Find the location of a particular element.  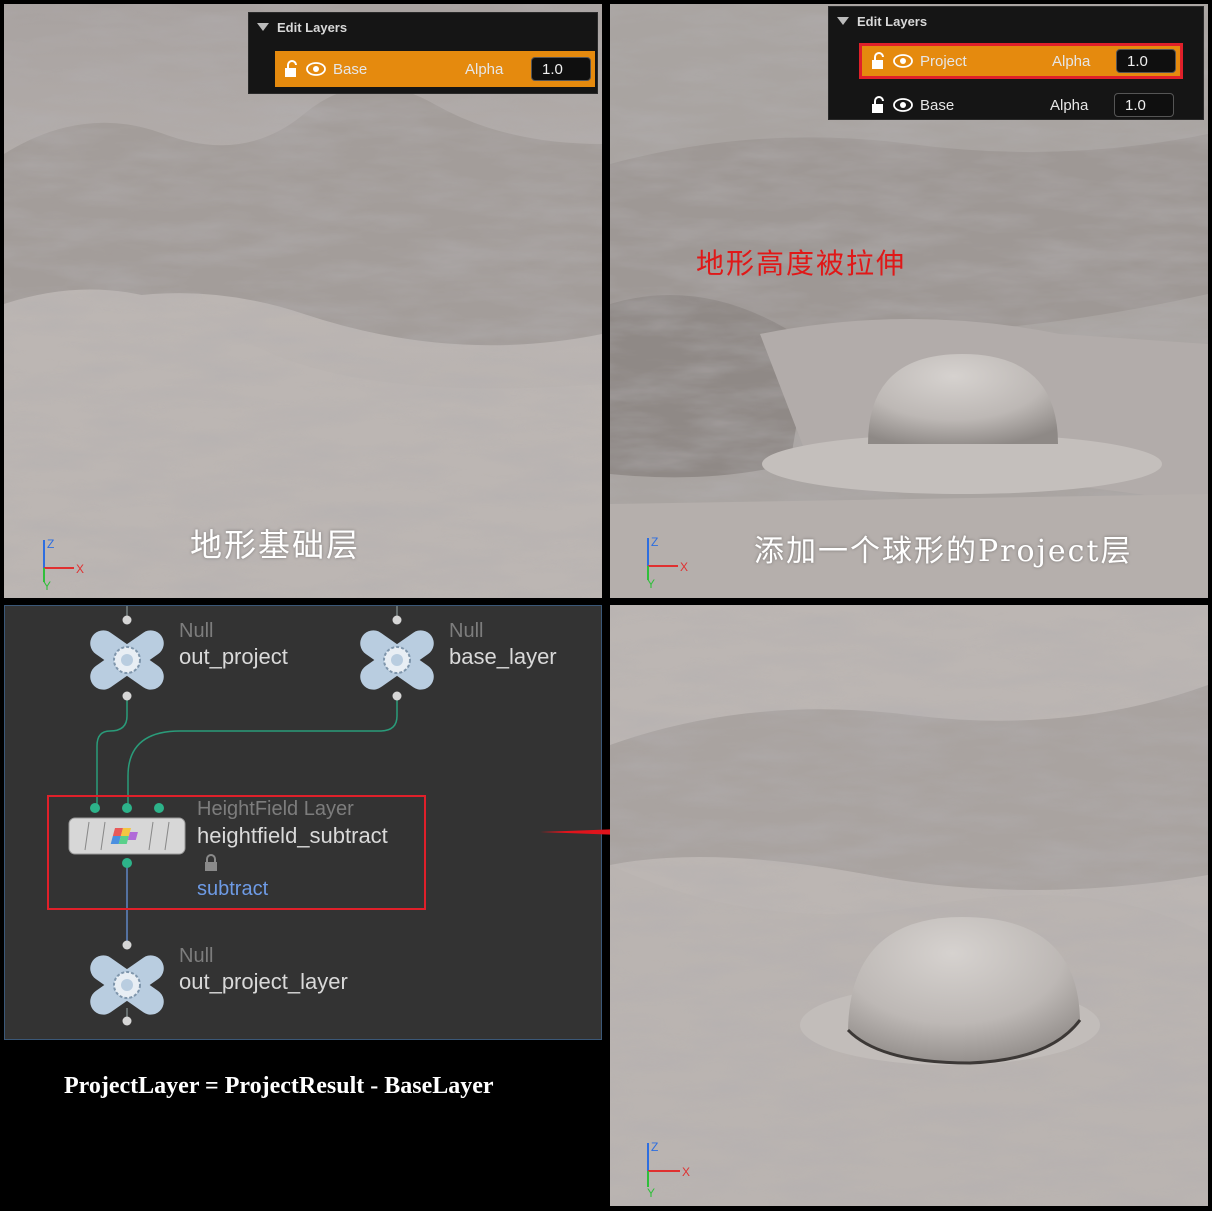

node-name-label: heightfield_subtract is located at coordinates (292, 835).